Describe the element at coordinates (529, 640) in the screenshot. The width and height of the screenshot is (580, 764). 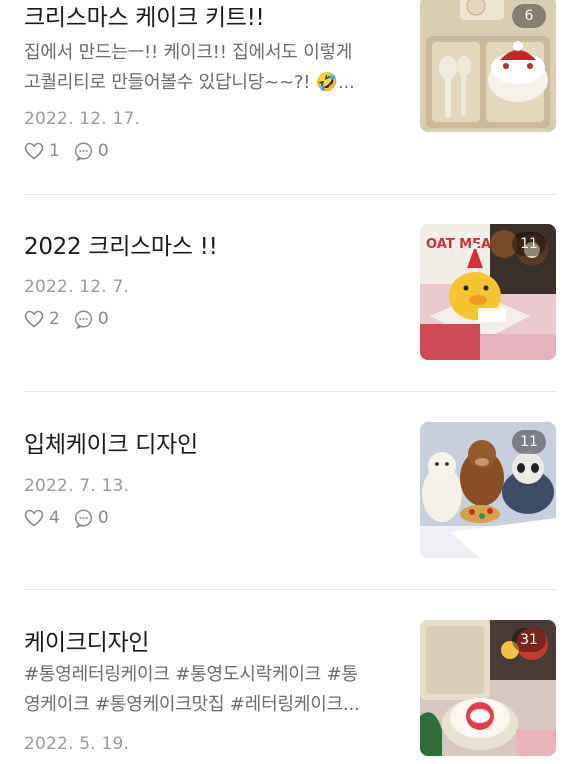
I see `photo-count-badge: 31` at that location.